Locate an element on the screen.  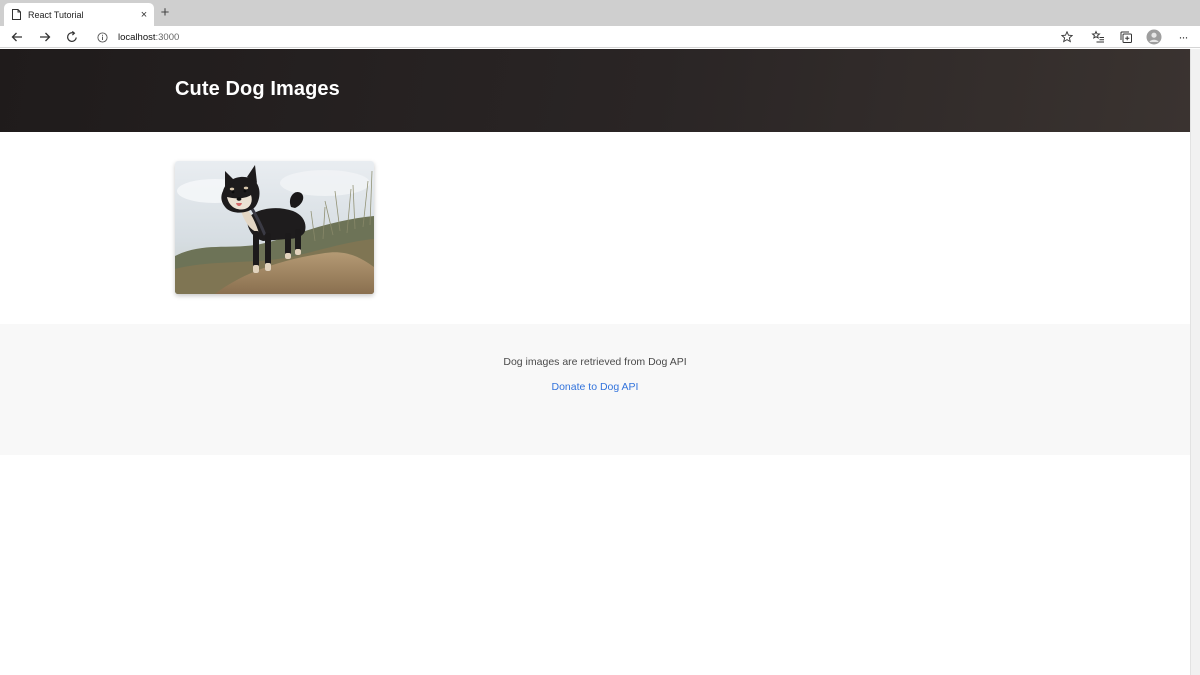
profile-button is located at coordinates (1154, 37).